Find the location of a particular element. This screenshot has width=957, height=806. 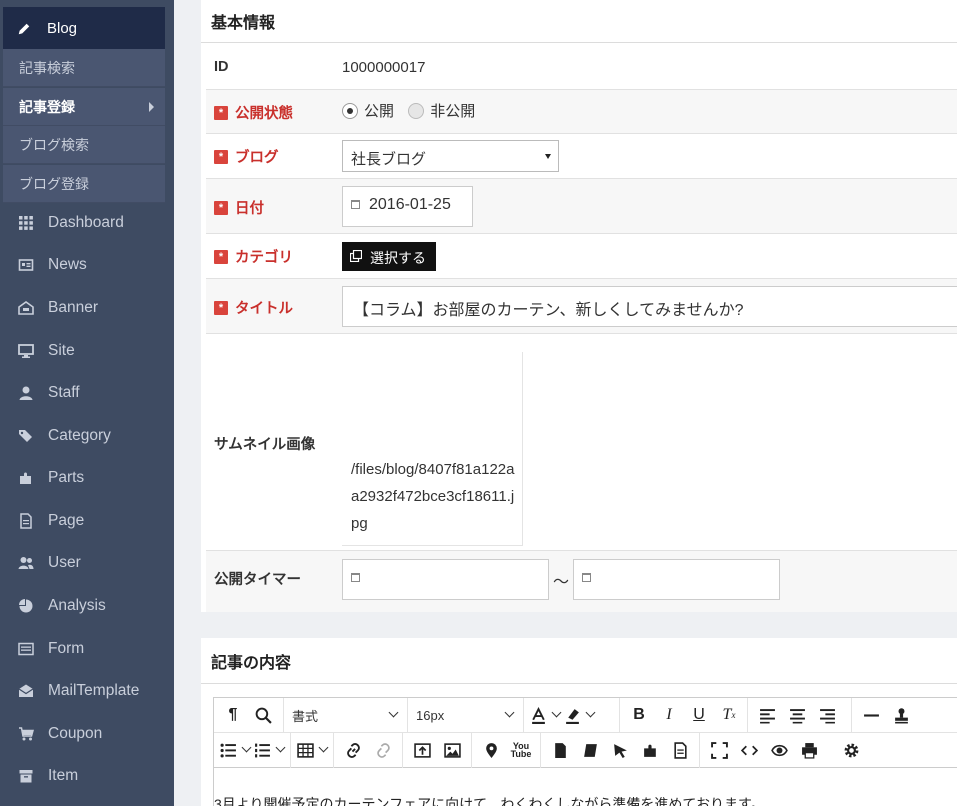

cart-icon is located at coordinates (26, 734).